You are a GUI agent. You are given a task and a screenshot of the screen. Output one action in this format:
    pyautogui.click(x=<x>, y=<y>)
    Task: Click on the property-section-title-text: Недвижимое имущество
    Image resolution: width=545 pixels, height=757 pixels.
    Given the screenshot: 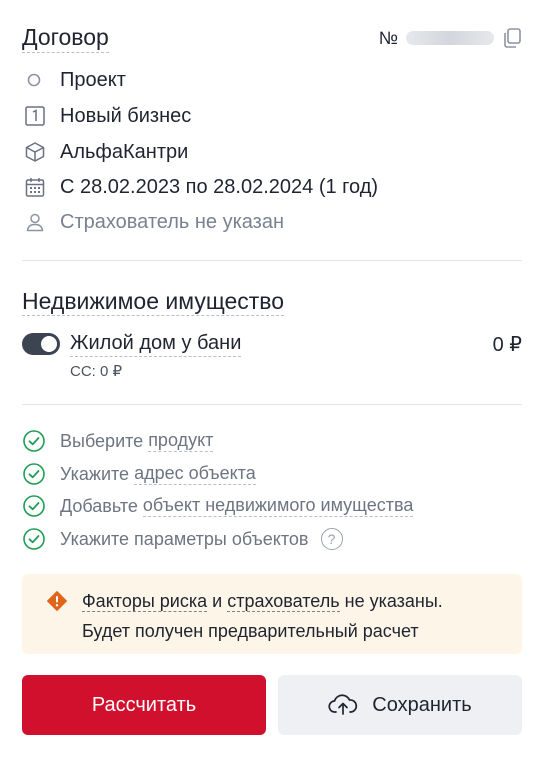 What is the action you would take?
    pyautogui.click(x=153, y=302)
    